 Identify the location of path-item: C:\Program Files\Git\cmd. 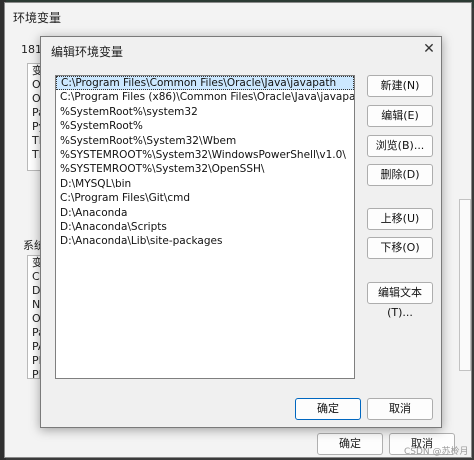
(205, 198).